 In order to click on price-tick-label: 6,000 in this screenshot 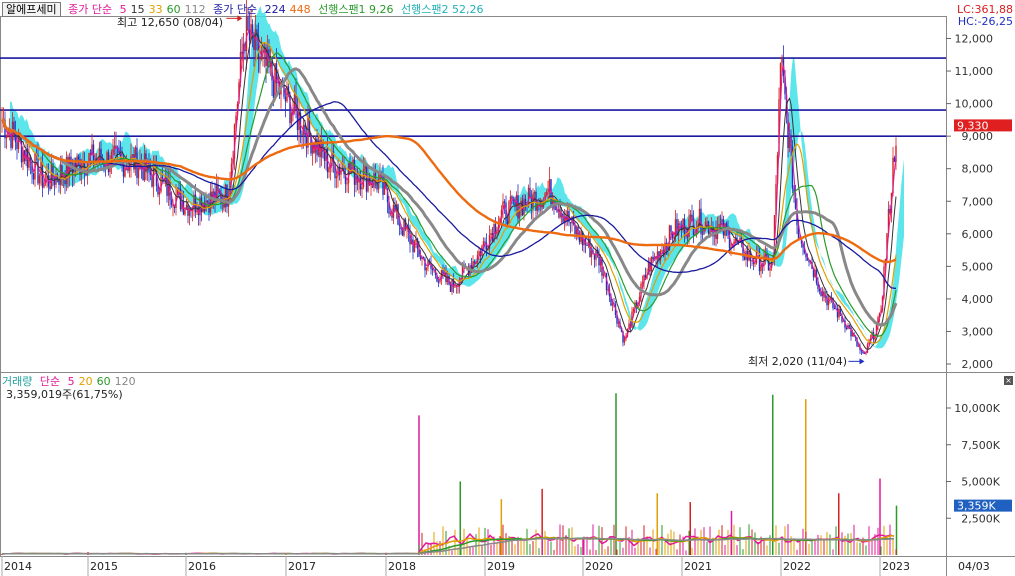, I will do `click(978, 234)`.